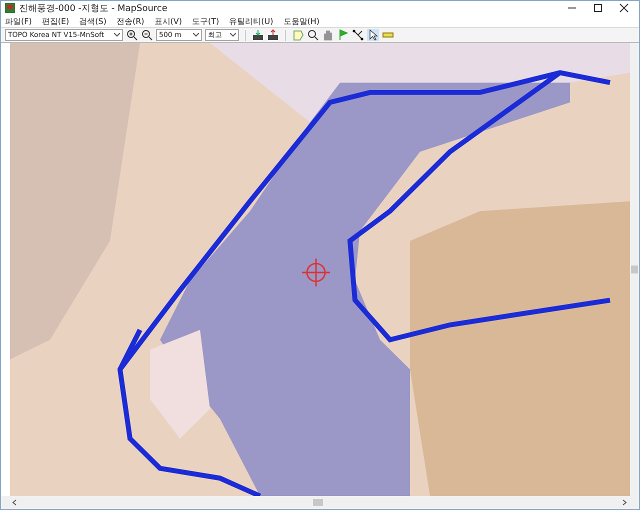 The image size is (640, 510). What do you see at coordinates (206, 21) in the screenshot?
I see `menu-item: 도구(T)` at bounding box center [206, 21].